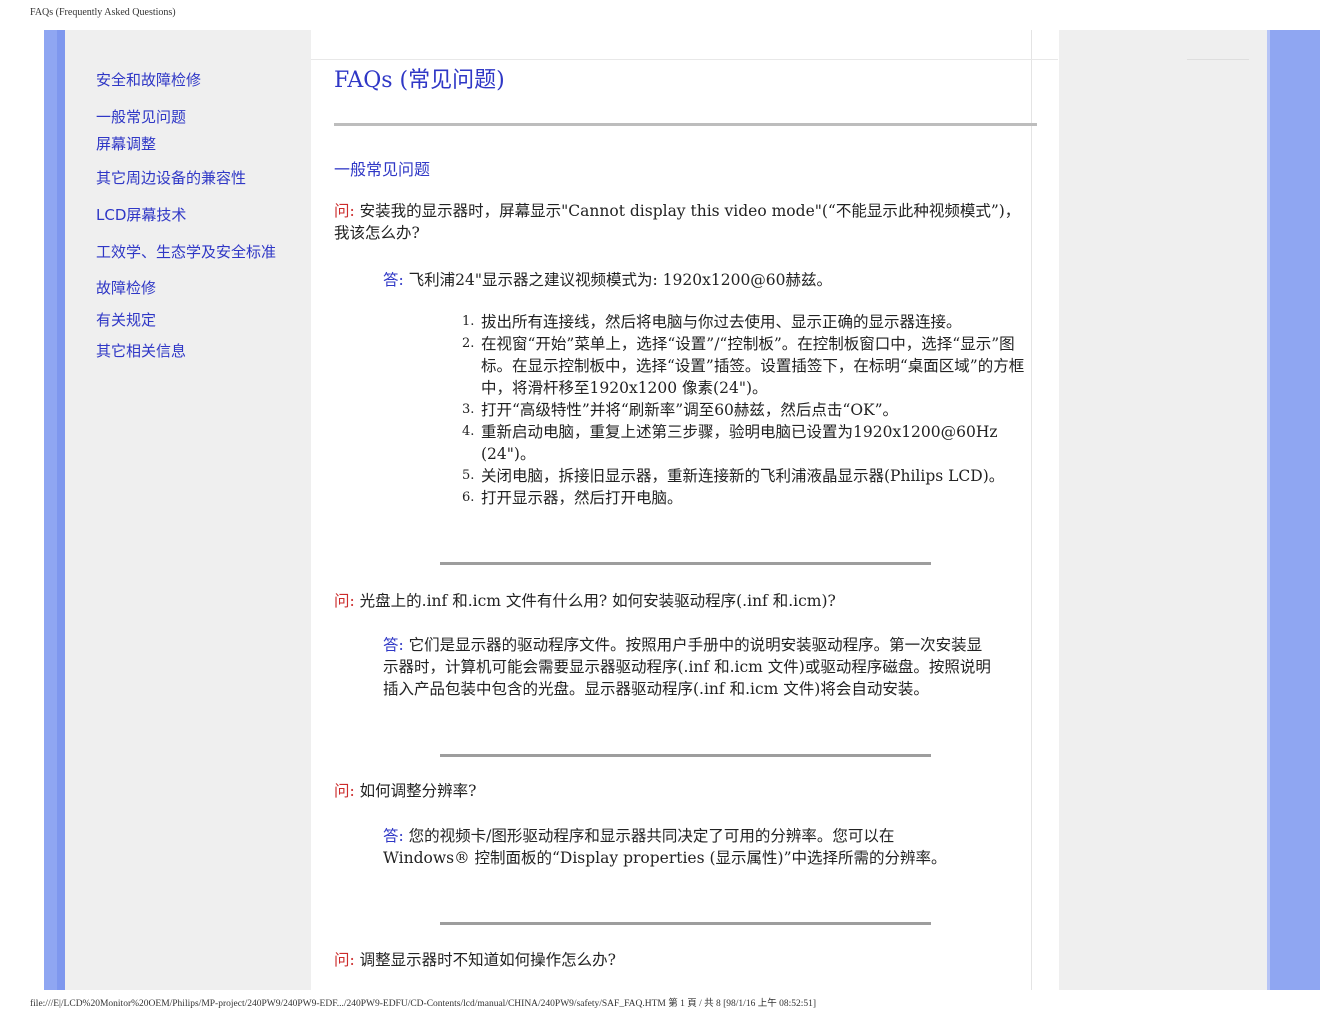  I want to click on sidebar-item-ergonomics: 工效学、生态学及安全标准, so click(186, 251).